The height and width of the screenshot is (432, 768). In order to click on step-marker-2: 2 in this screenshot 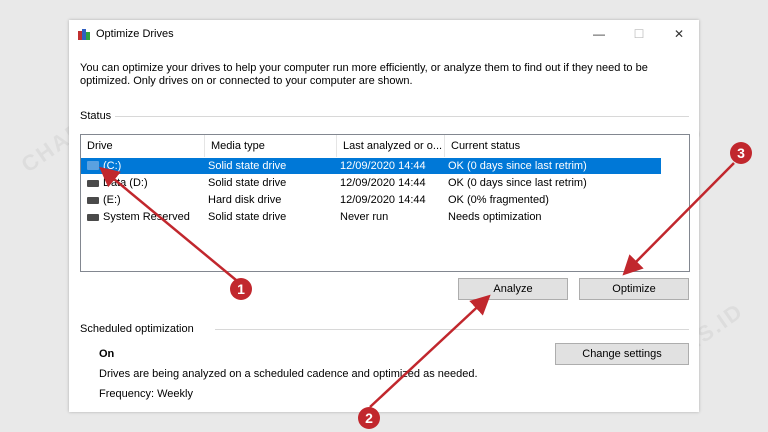, I will do `click(369, 418)`.